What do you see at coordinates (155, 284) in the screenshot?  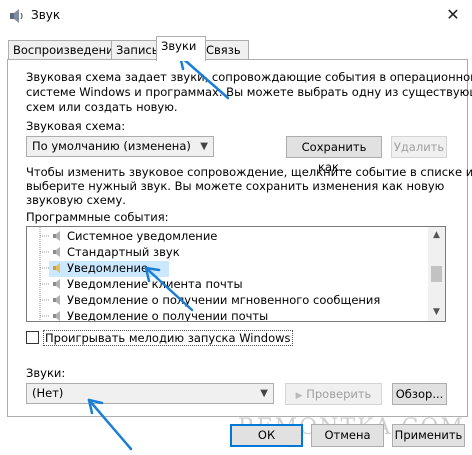 I see `list-item: Уведомление клиента почты` at bounding box center [155, 284].